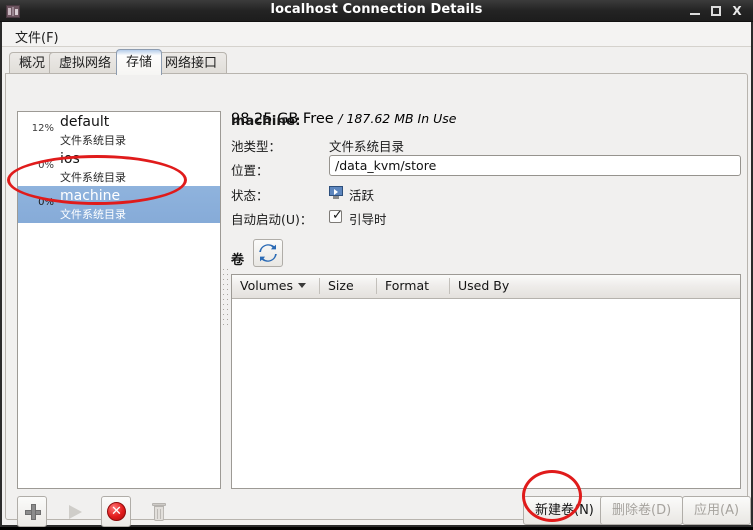  I want to click on autostart-label: 自动启动(U)：, so click(272, 219).